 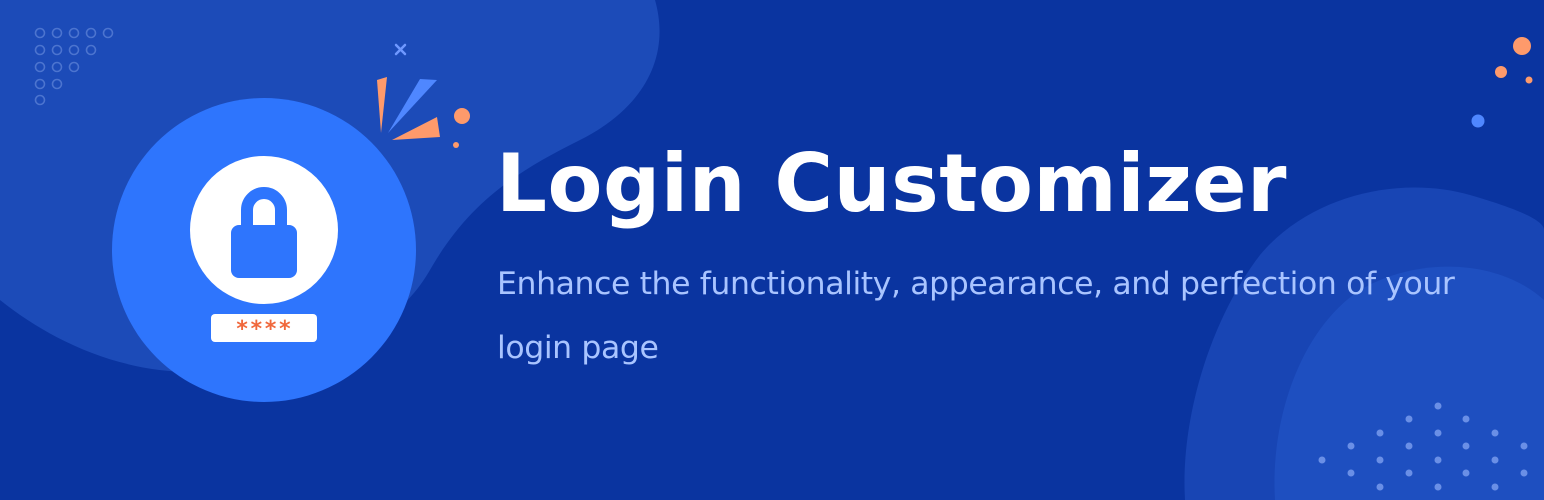 I want to click on orange-dot-large, so click(x=1522, y=46).